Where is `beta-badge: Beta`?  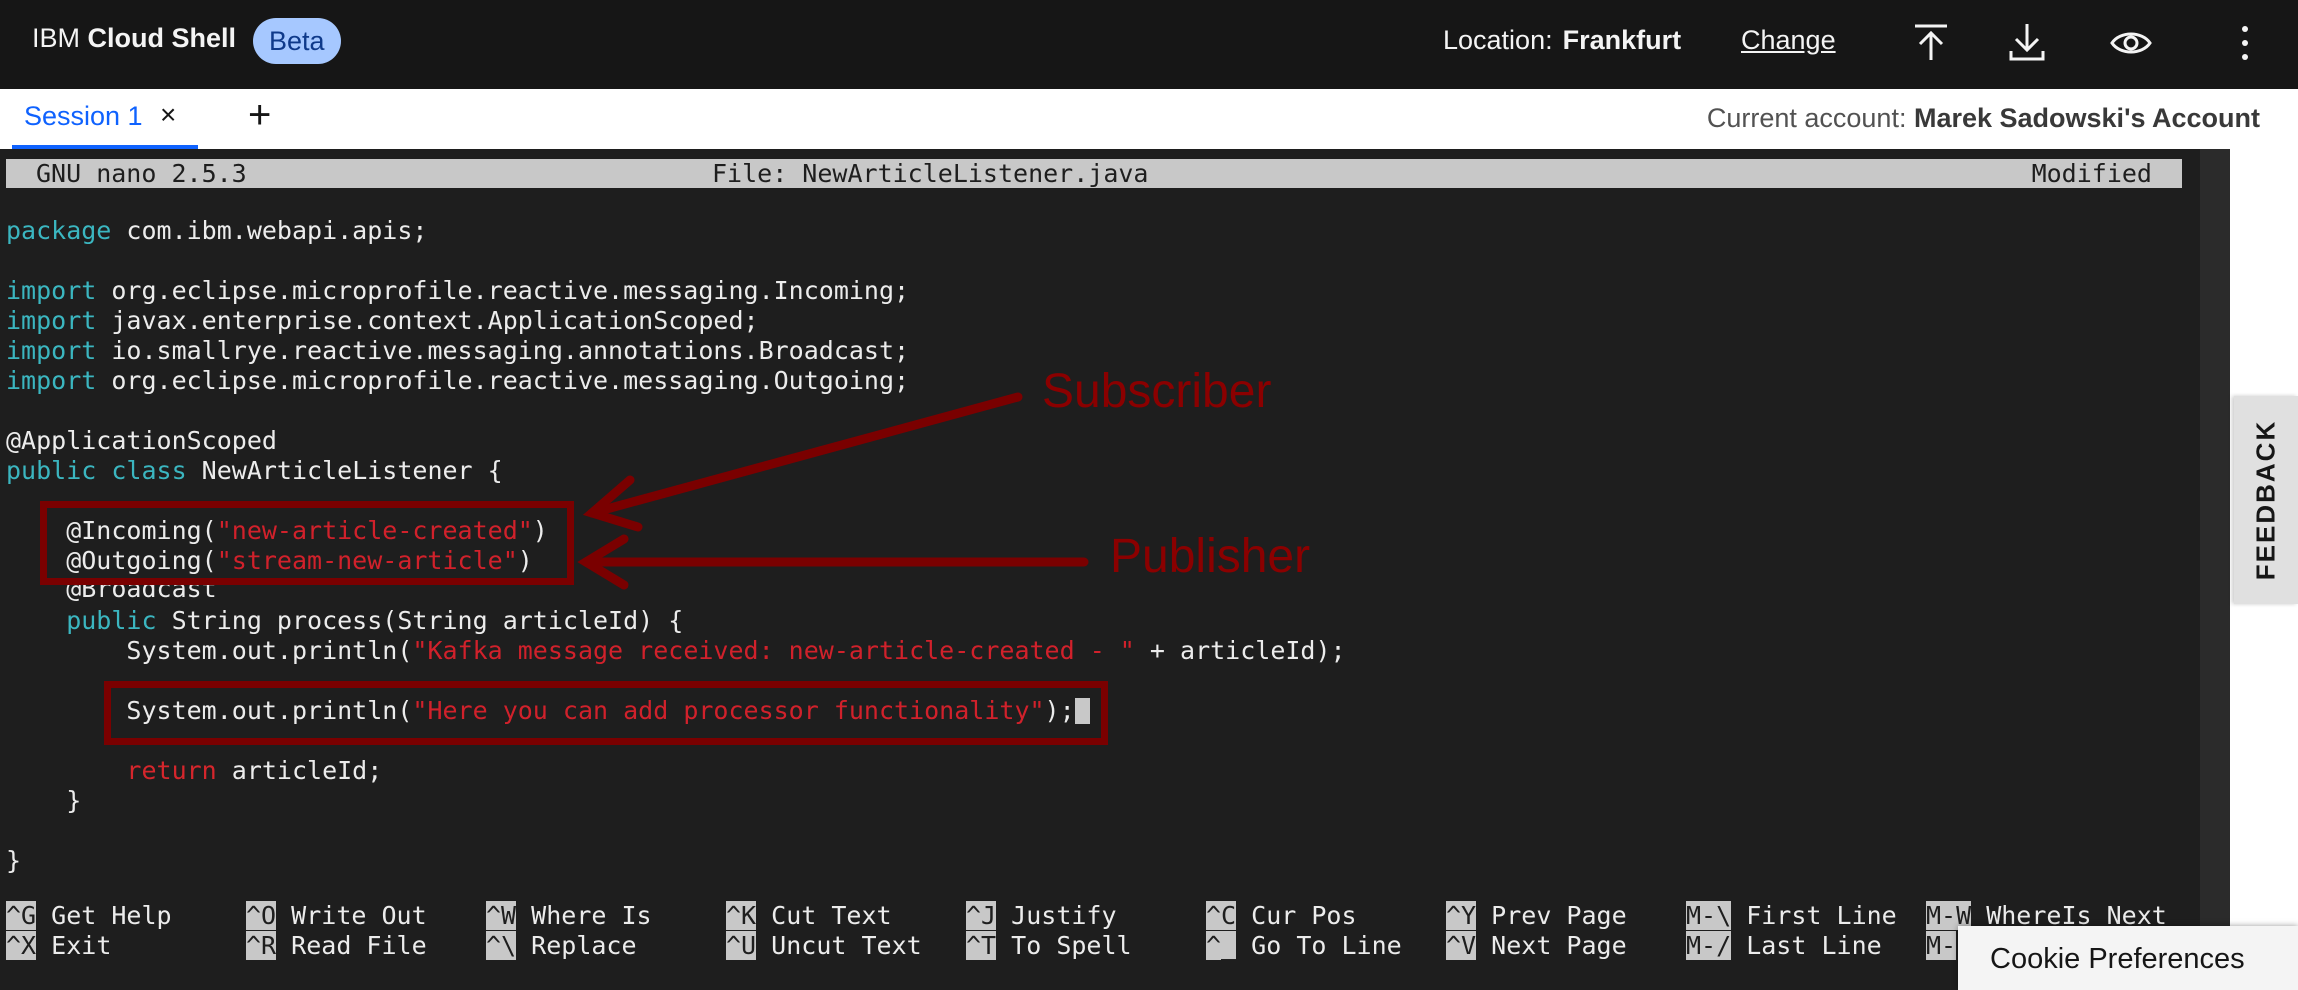 beta-badge: Beta is located at coordinates (297, 41).